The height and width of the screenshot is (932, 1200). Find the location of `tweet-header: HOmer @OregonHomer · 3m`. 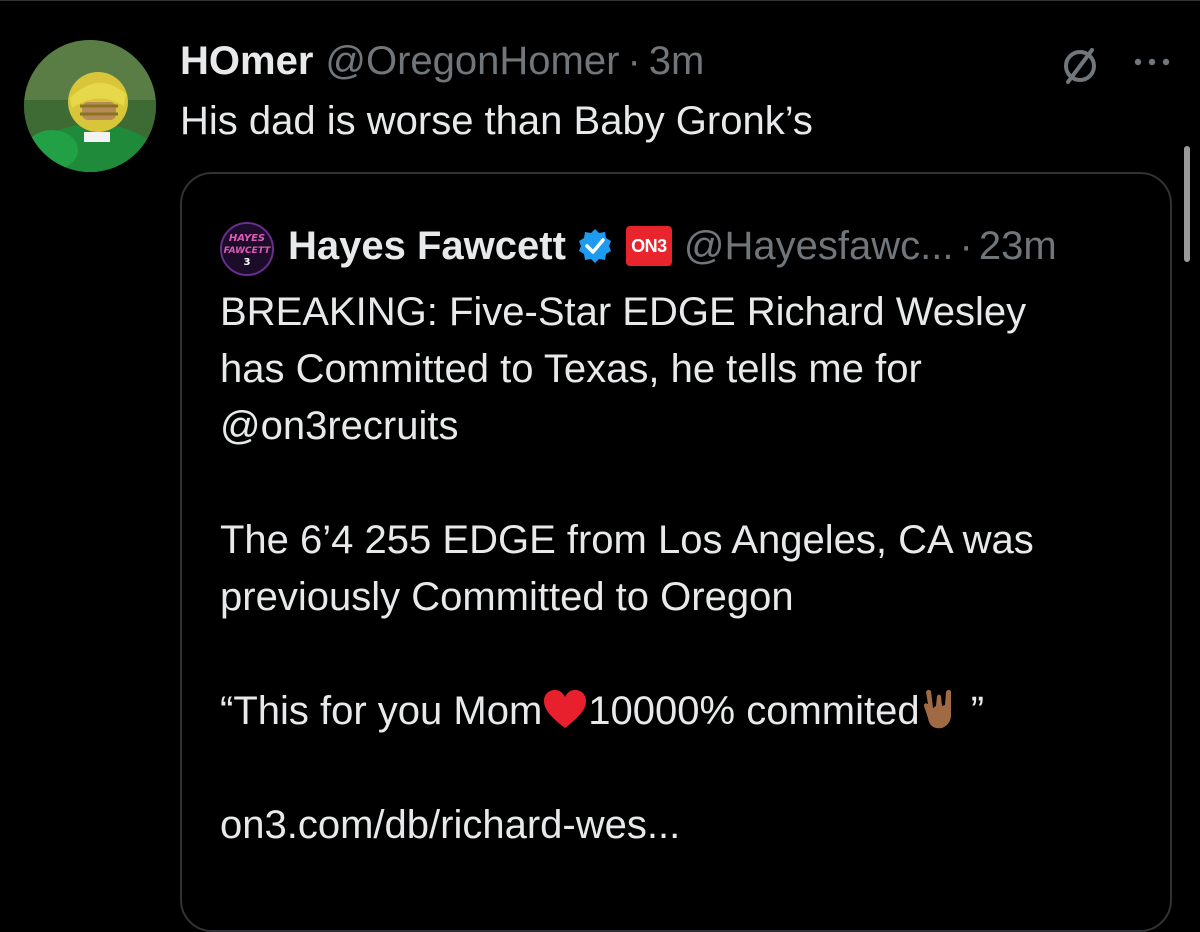

tweet-header: HOmer @OregonHomer · 3m is located at coordinates (442, 61).